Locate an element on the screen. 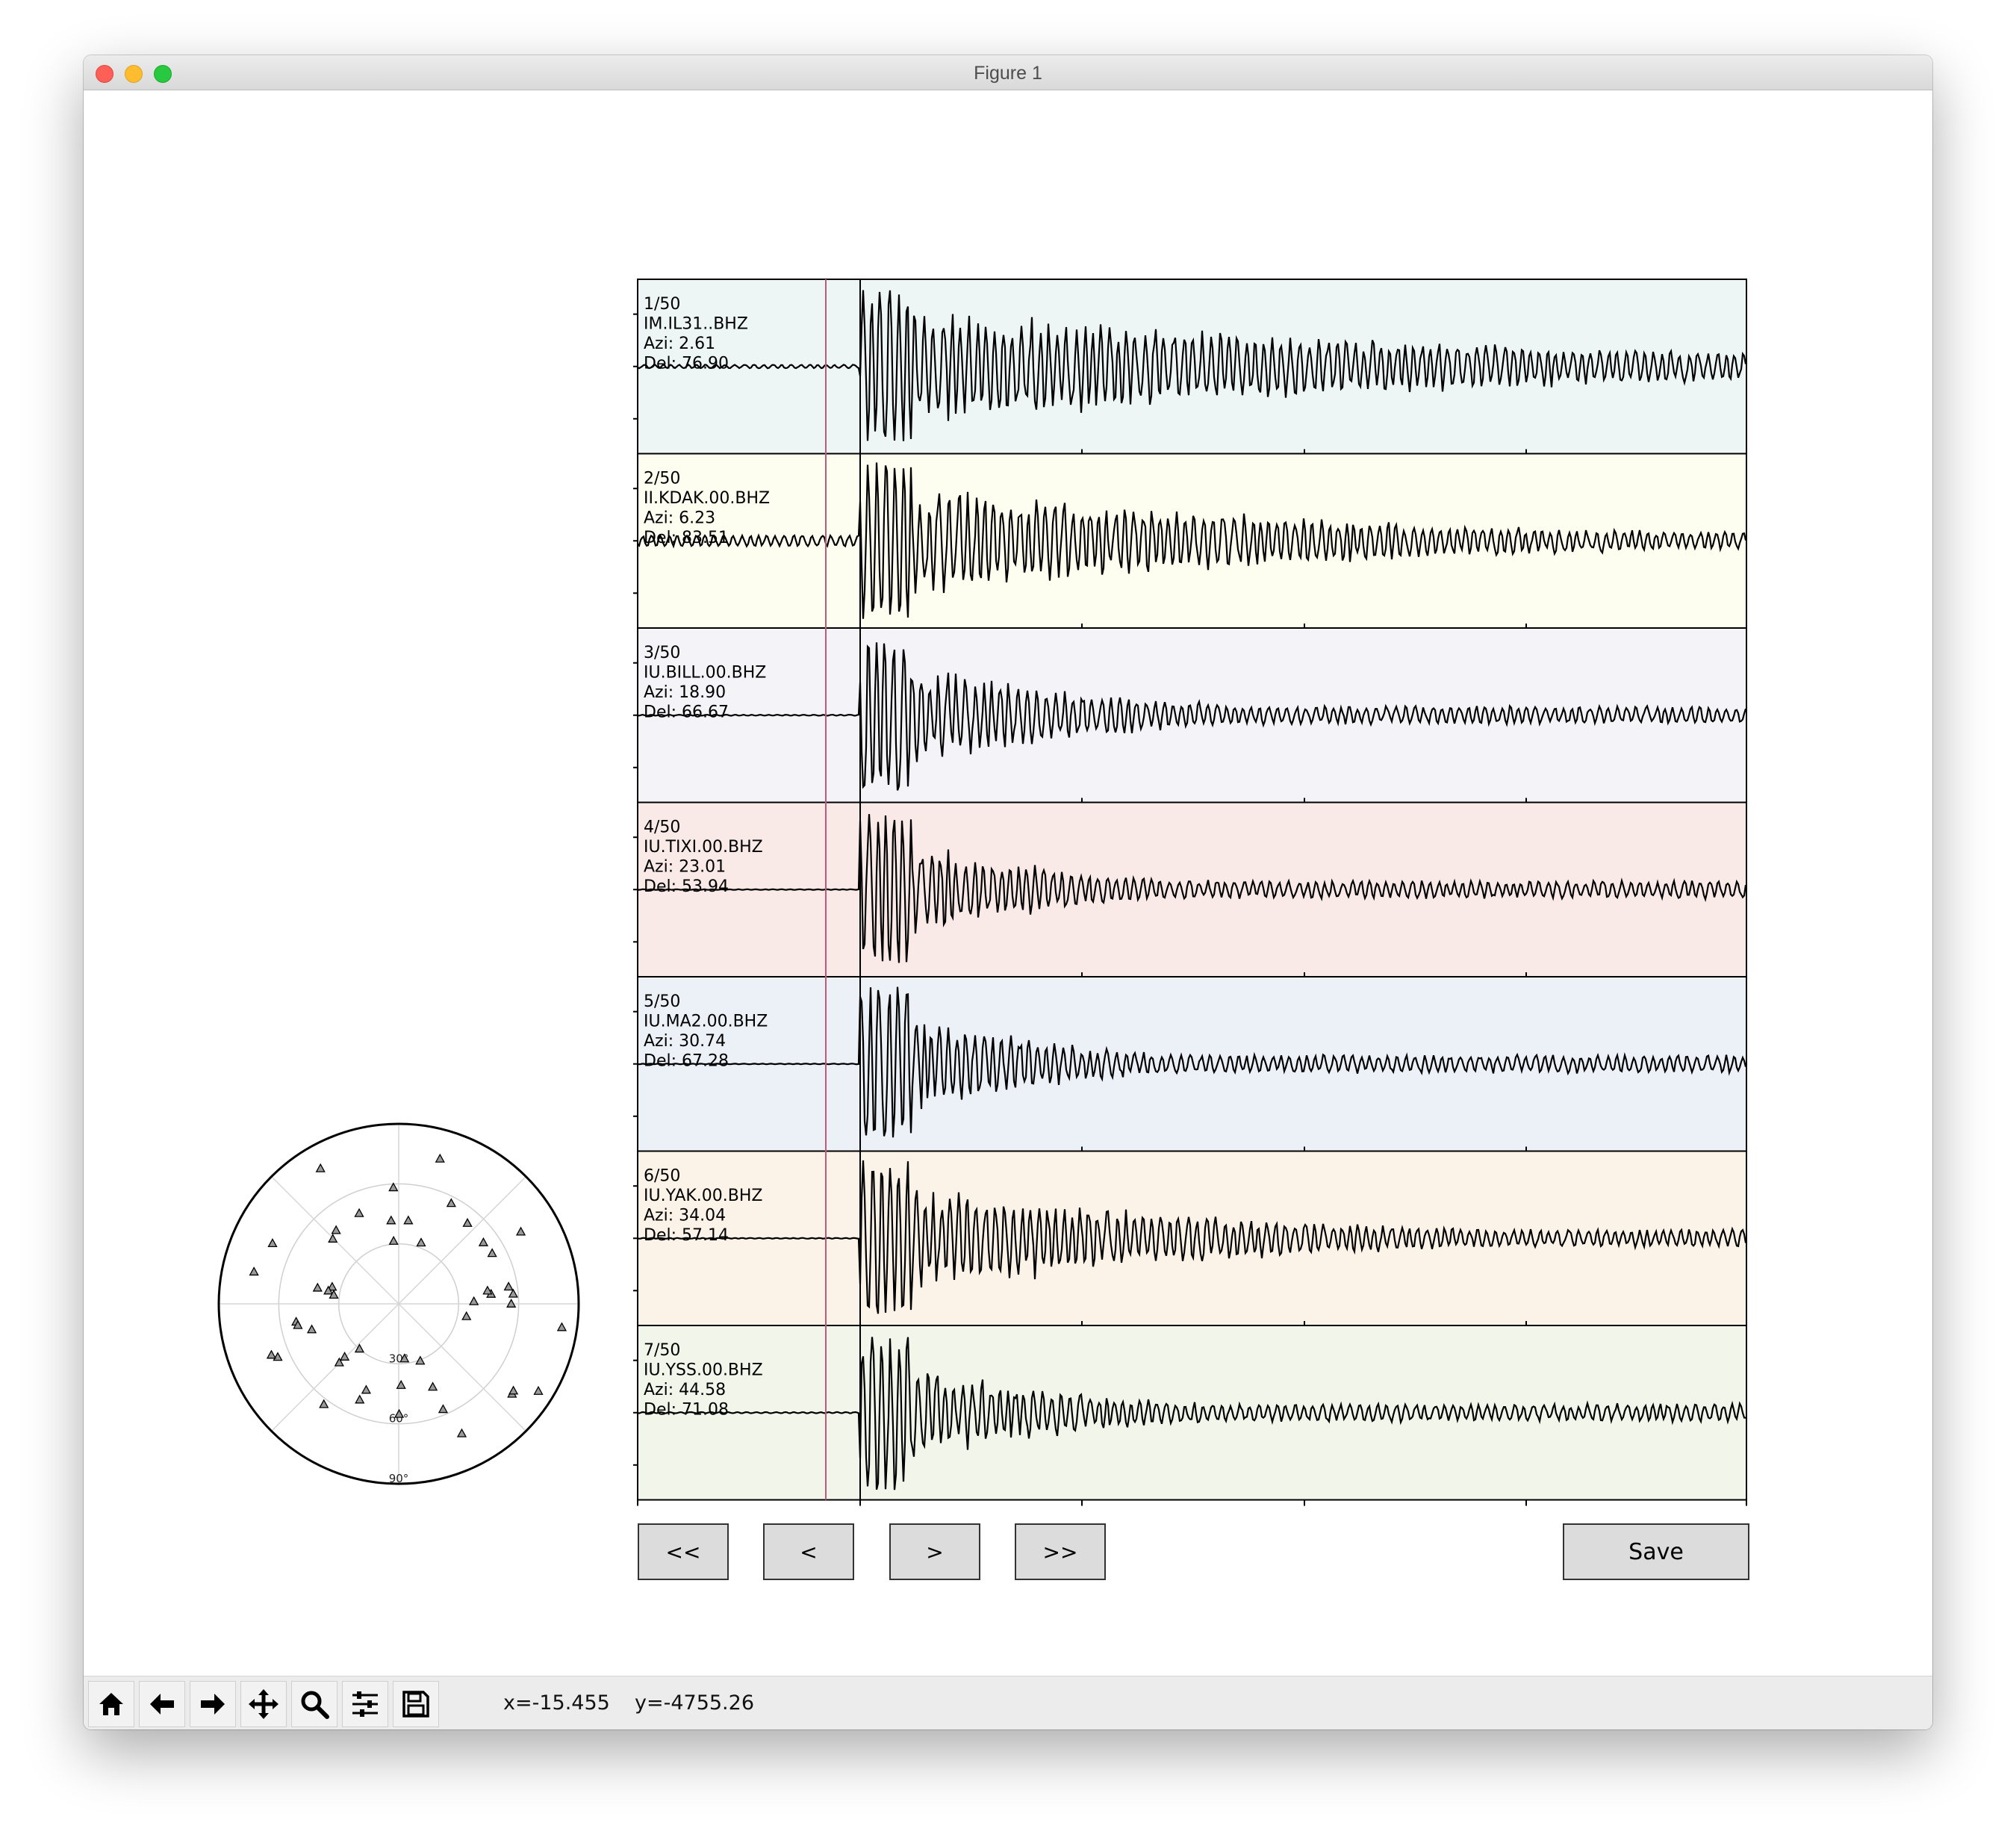  trace-panel: 2/50II.KDAK.00.BHZAzi: 6.23Del: 83.51 is located at coordinates (1190, 541).